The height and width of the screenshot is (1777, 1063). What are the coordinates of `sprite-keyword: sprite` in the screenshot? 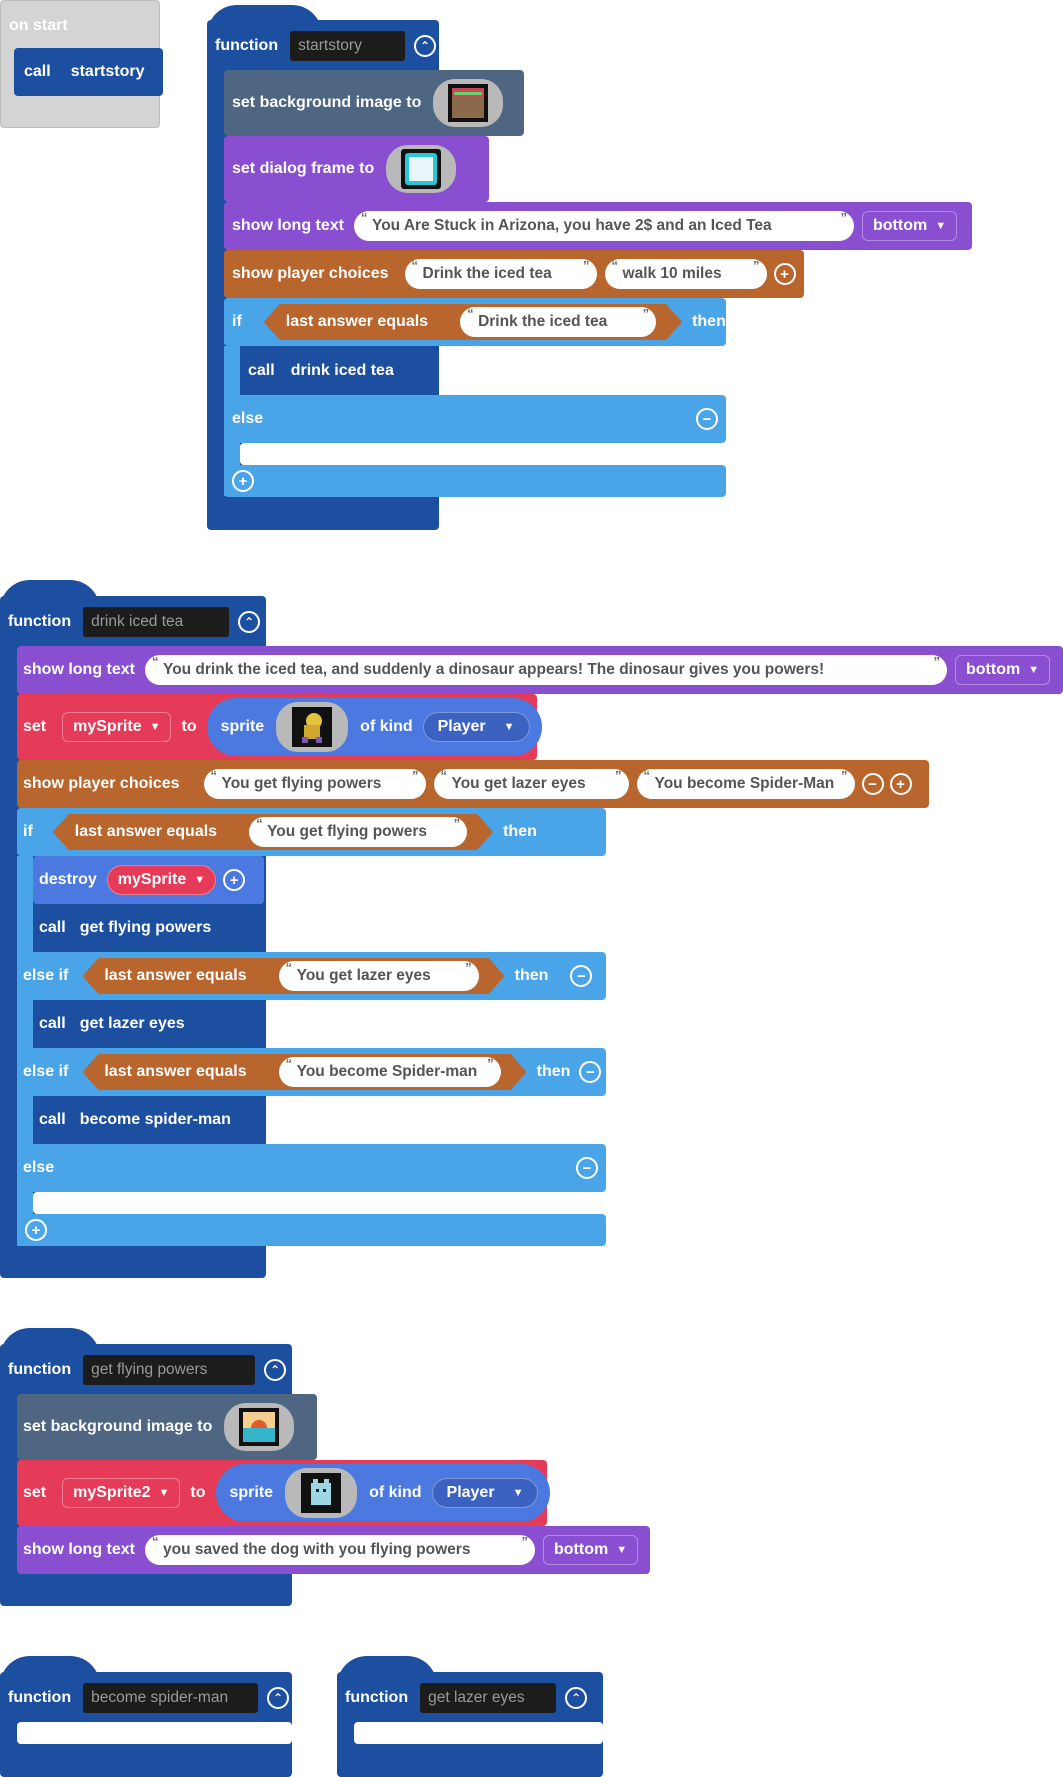 It's located at (251, 1492).